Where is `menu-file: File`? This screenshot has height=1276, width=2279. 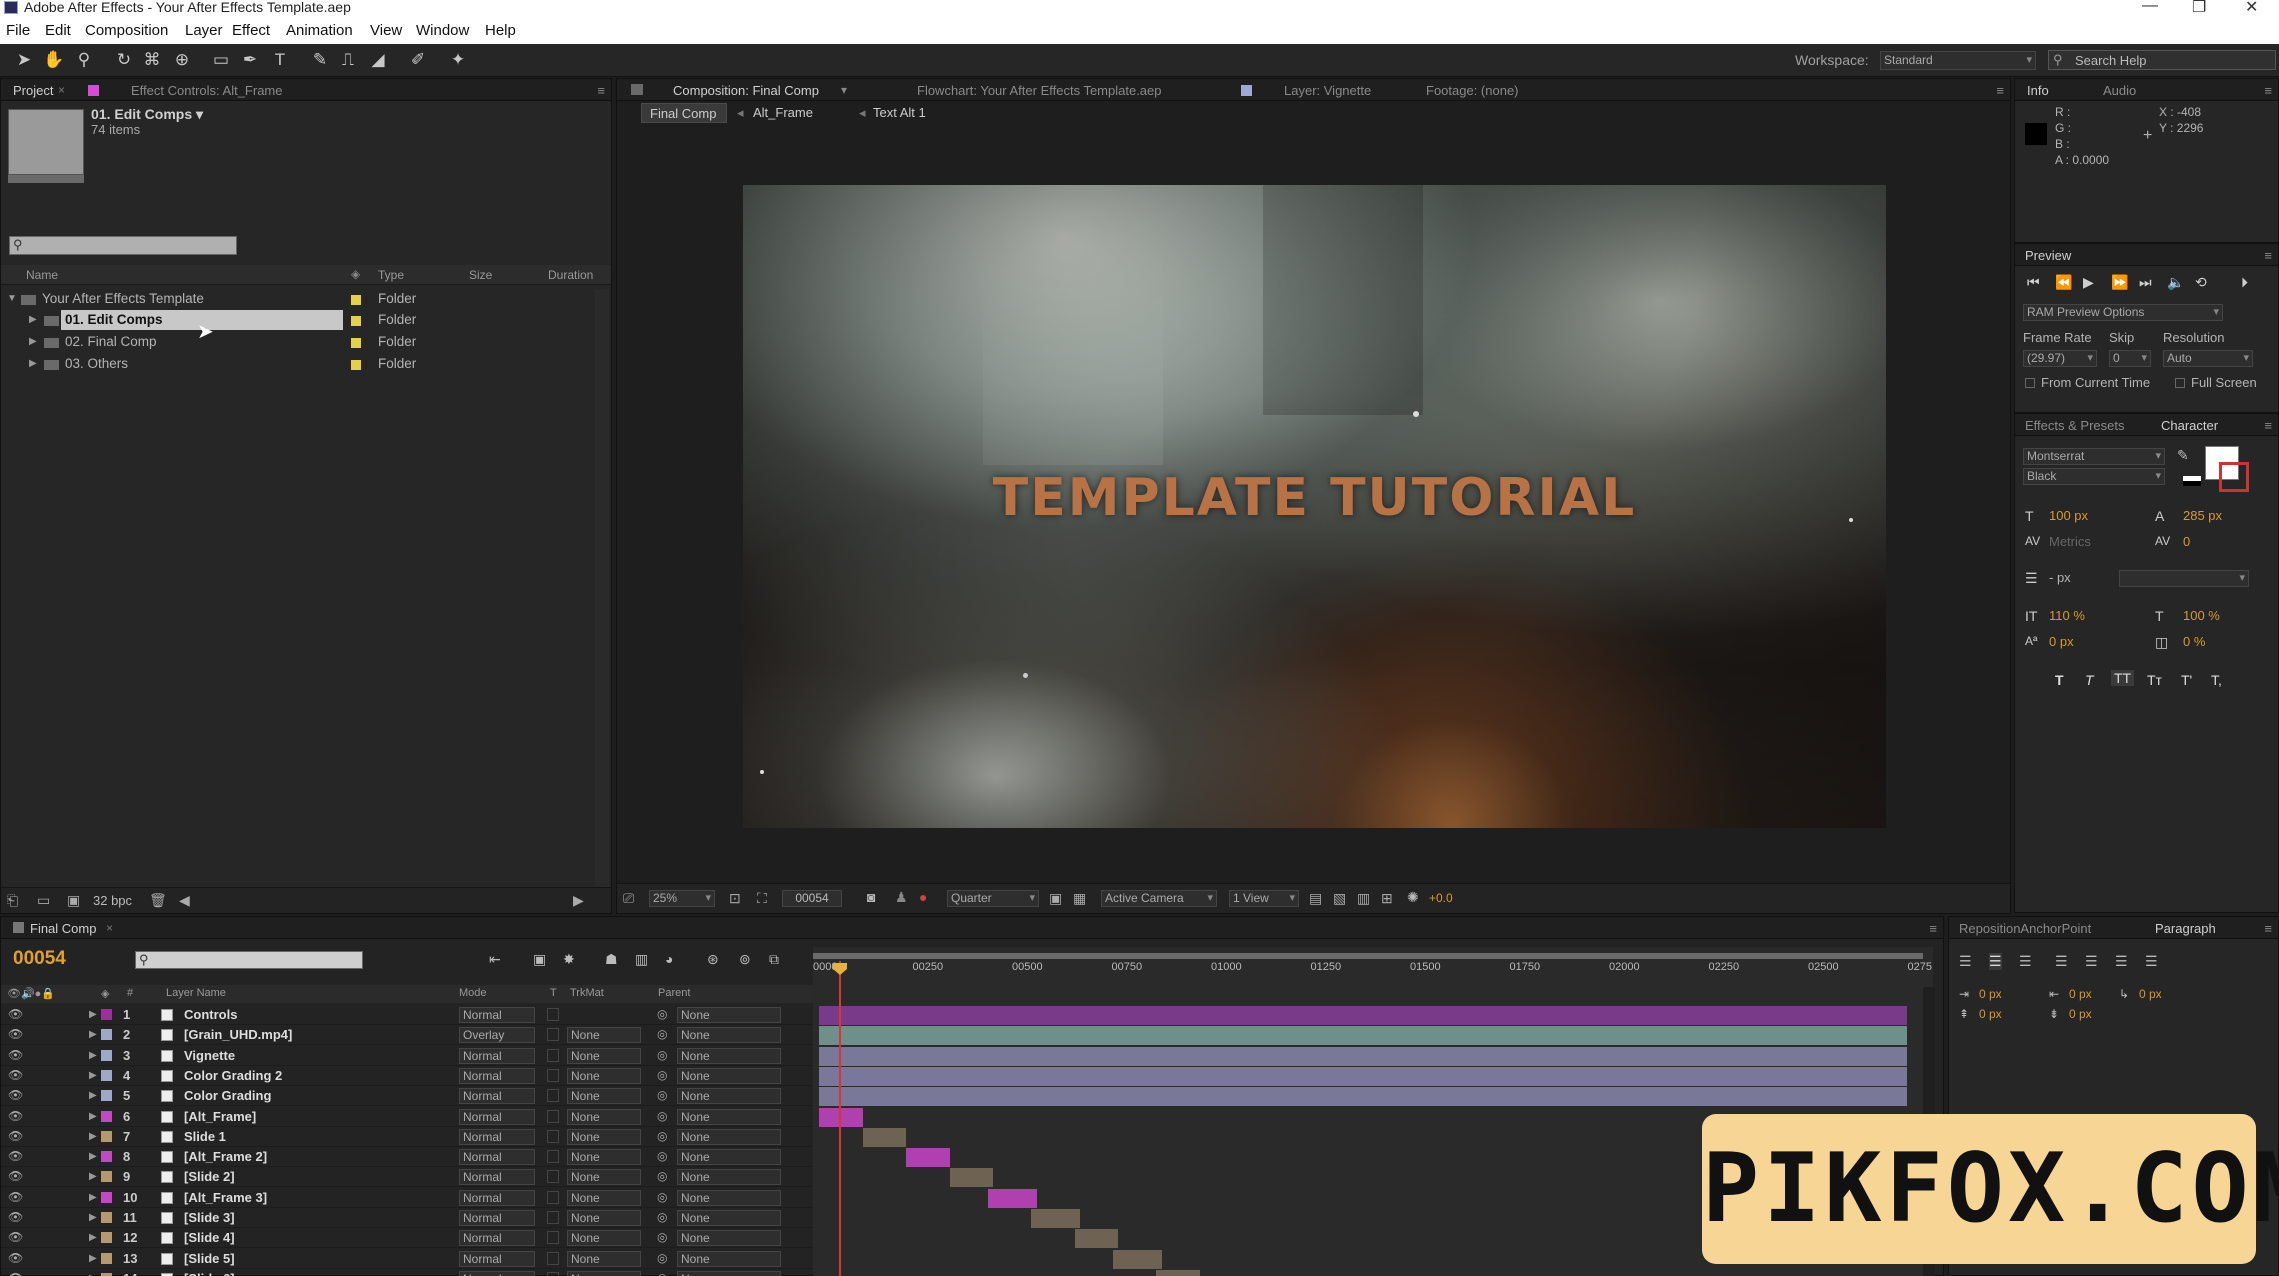 menu-file: File is located at coordinates (18, 30).